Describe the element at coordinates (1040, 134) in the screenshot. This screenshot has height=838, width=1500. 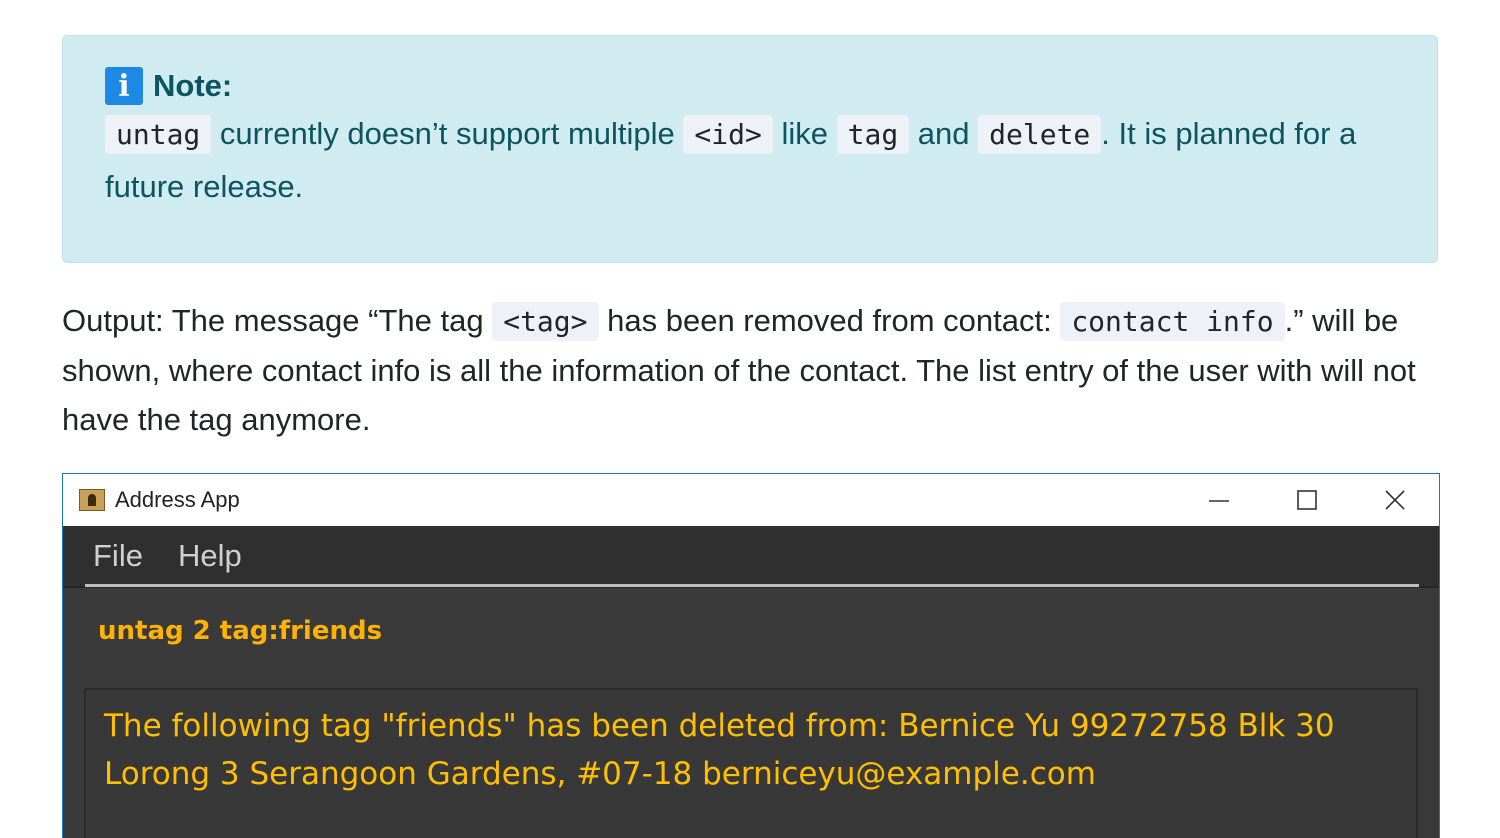
I see `code-delete: delete` at that location.